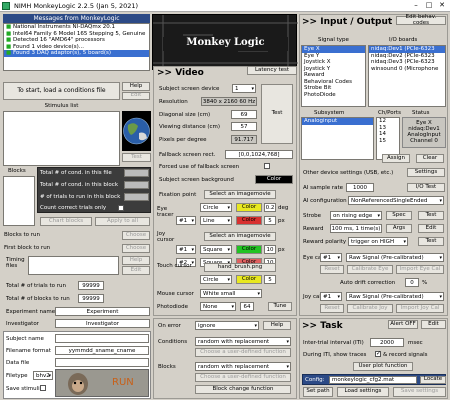 The image size is (450, 400). I want to click on minimize-icon: –, so click(416, 5).